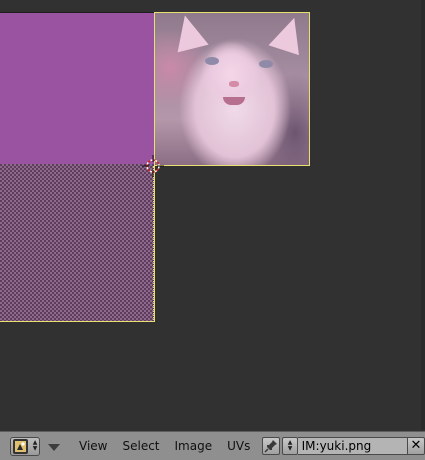 The width and height of the screenshot is (425, 460). What do you see at coordinates (140, 446) in the screenshot?
I see `menu-select: Select` at bounding box center [140, 446].